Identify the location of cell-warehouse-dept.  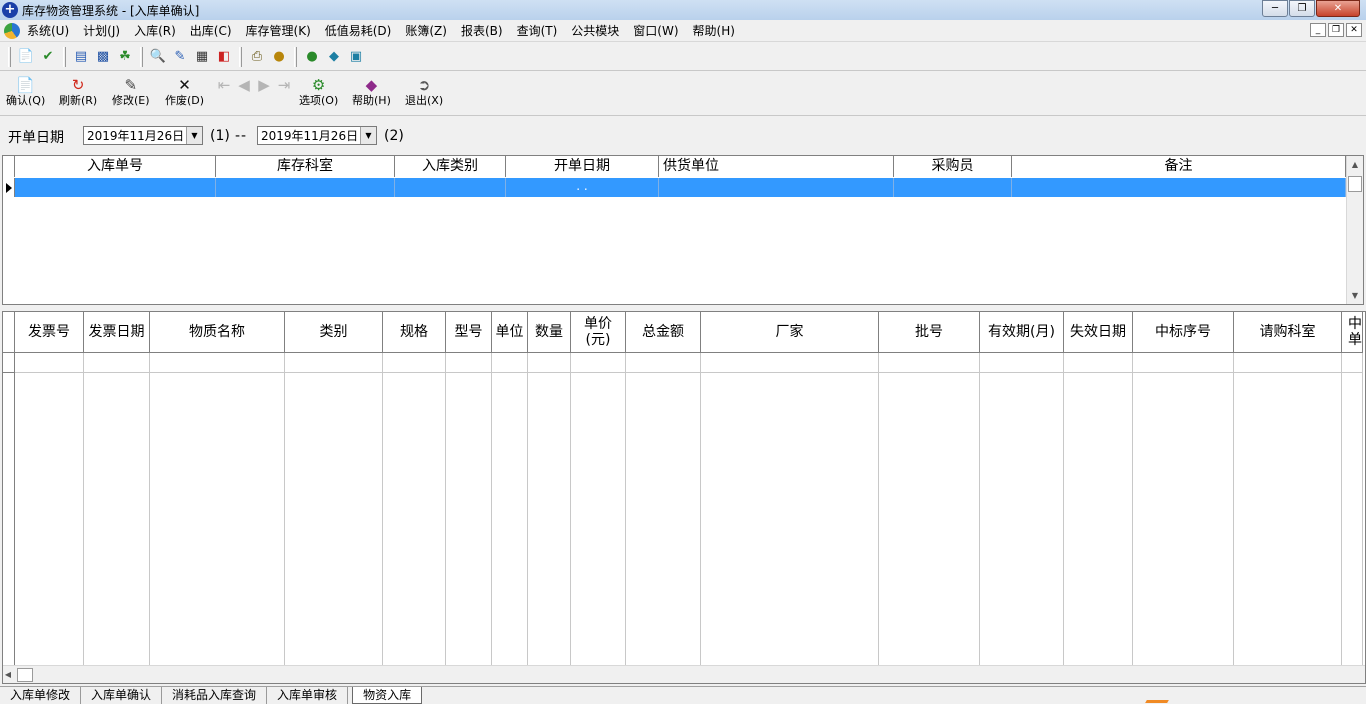
(305, 187).